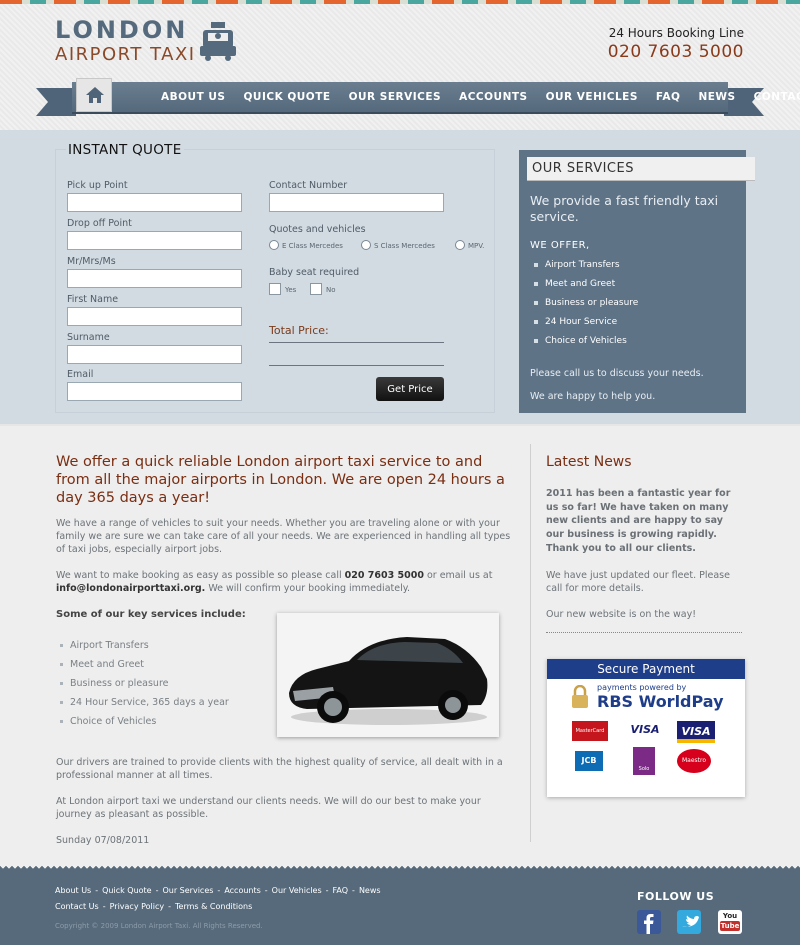 Image resolution: width=800 pixels, height=945 pixels. What do you see at coordinates (366, 245) in the screenshot?
I see `radio-s-class` at bounding box center [366, 245].